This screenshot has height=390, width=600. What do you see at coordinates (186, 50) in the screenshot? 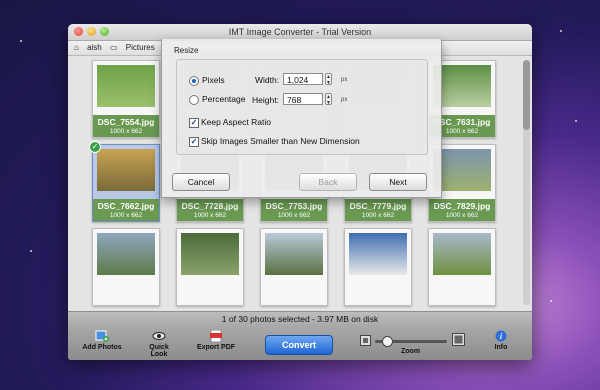
I see `dialog-title: Resize` at bounding box center [186, 50].